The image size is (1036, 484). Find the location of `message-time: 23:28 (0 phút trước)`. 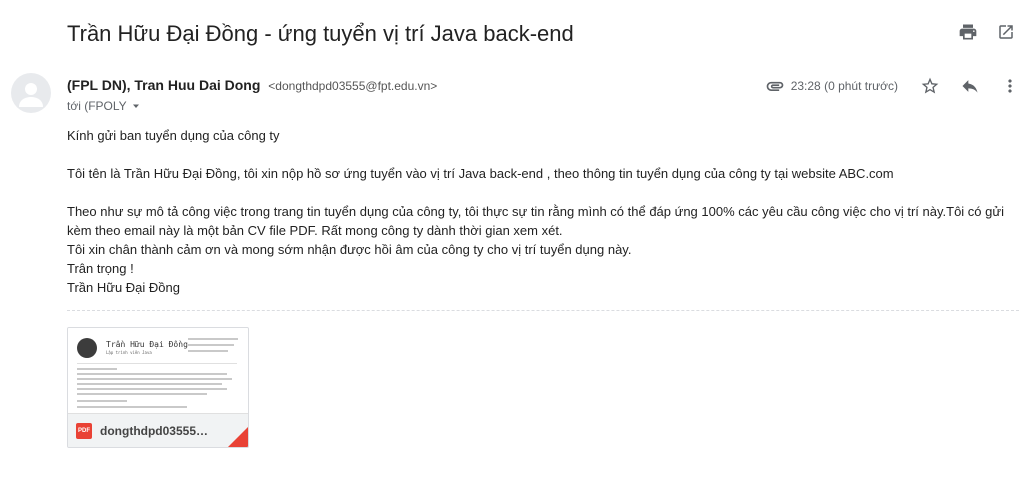

message-time: 23:28 (0 phút trước) is located at coordinates (844, 86).